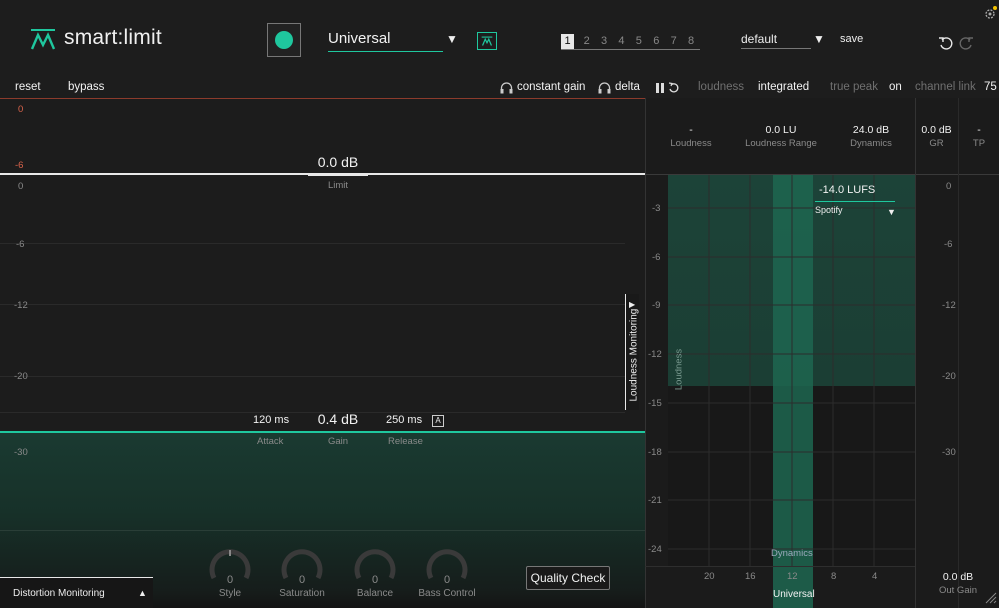  I want to click on knob-label: Bass Control, so click(447, 593).